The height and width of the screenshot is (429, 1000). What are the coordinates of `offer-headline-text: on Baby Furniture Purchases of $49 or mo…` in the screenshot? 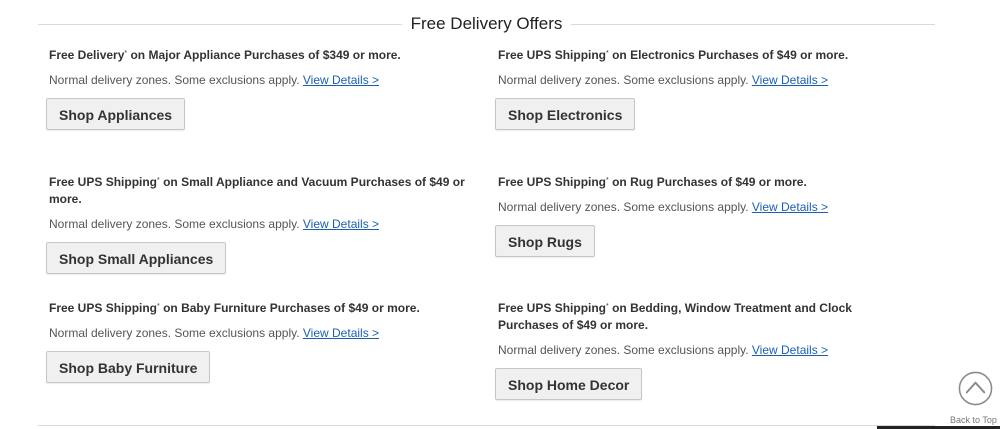 It's located at (289, 308).